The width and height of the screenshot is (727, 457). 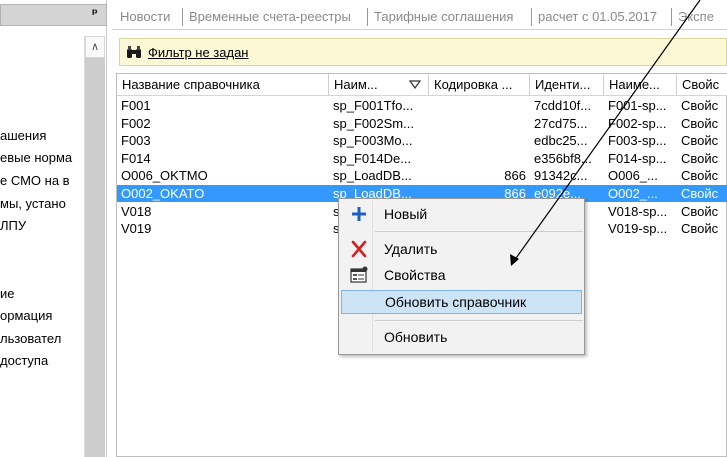 I want to click on delete-x-icon, so click(x=359, y=249).